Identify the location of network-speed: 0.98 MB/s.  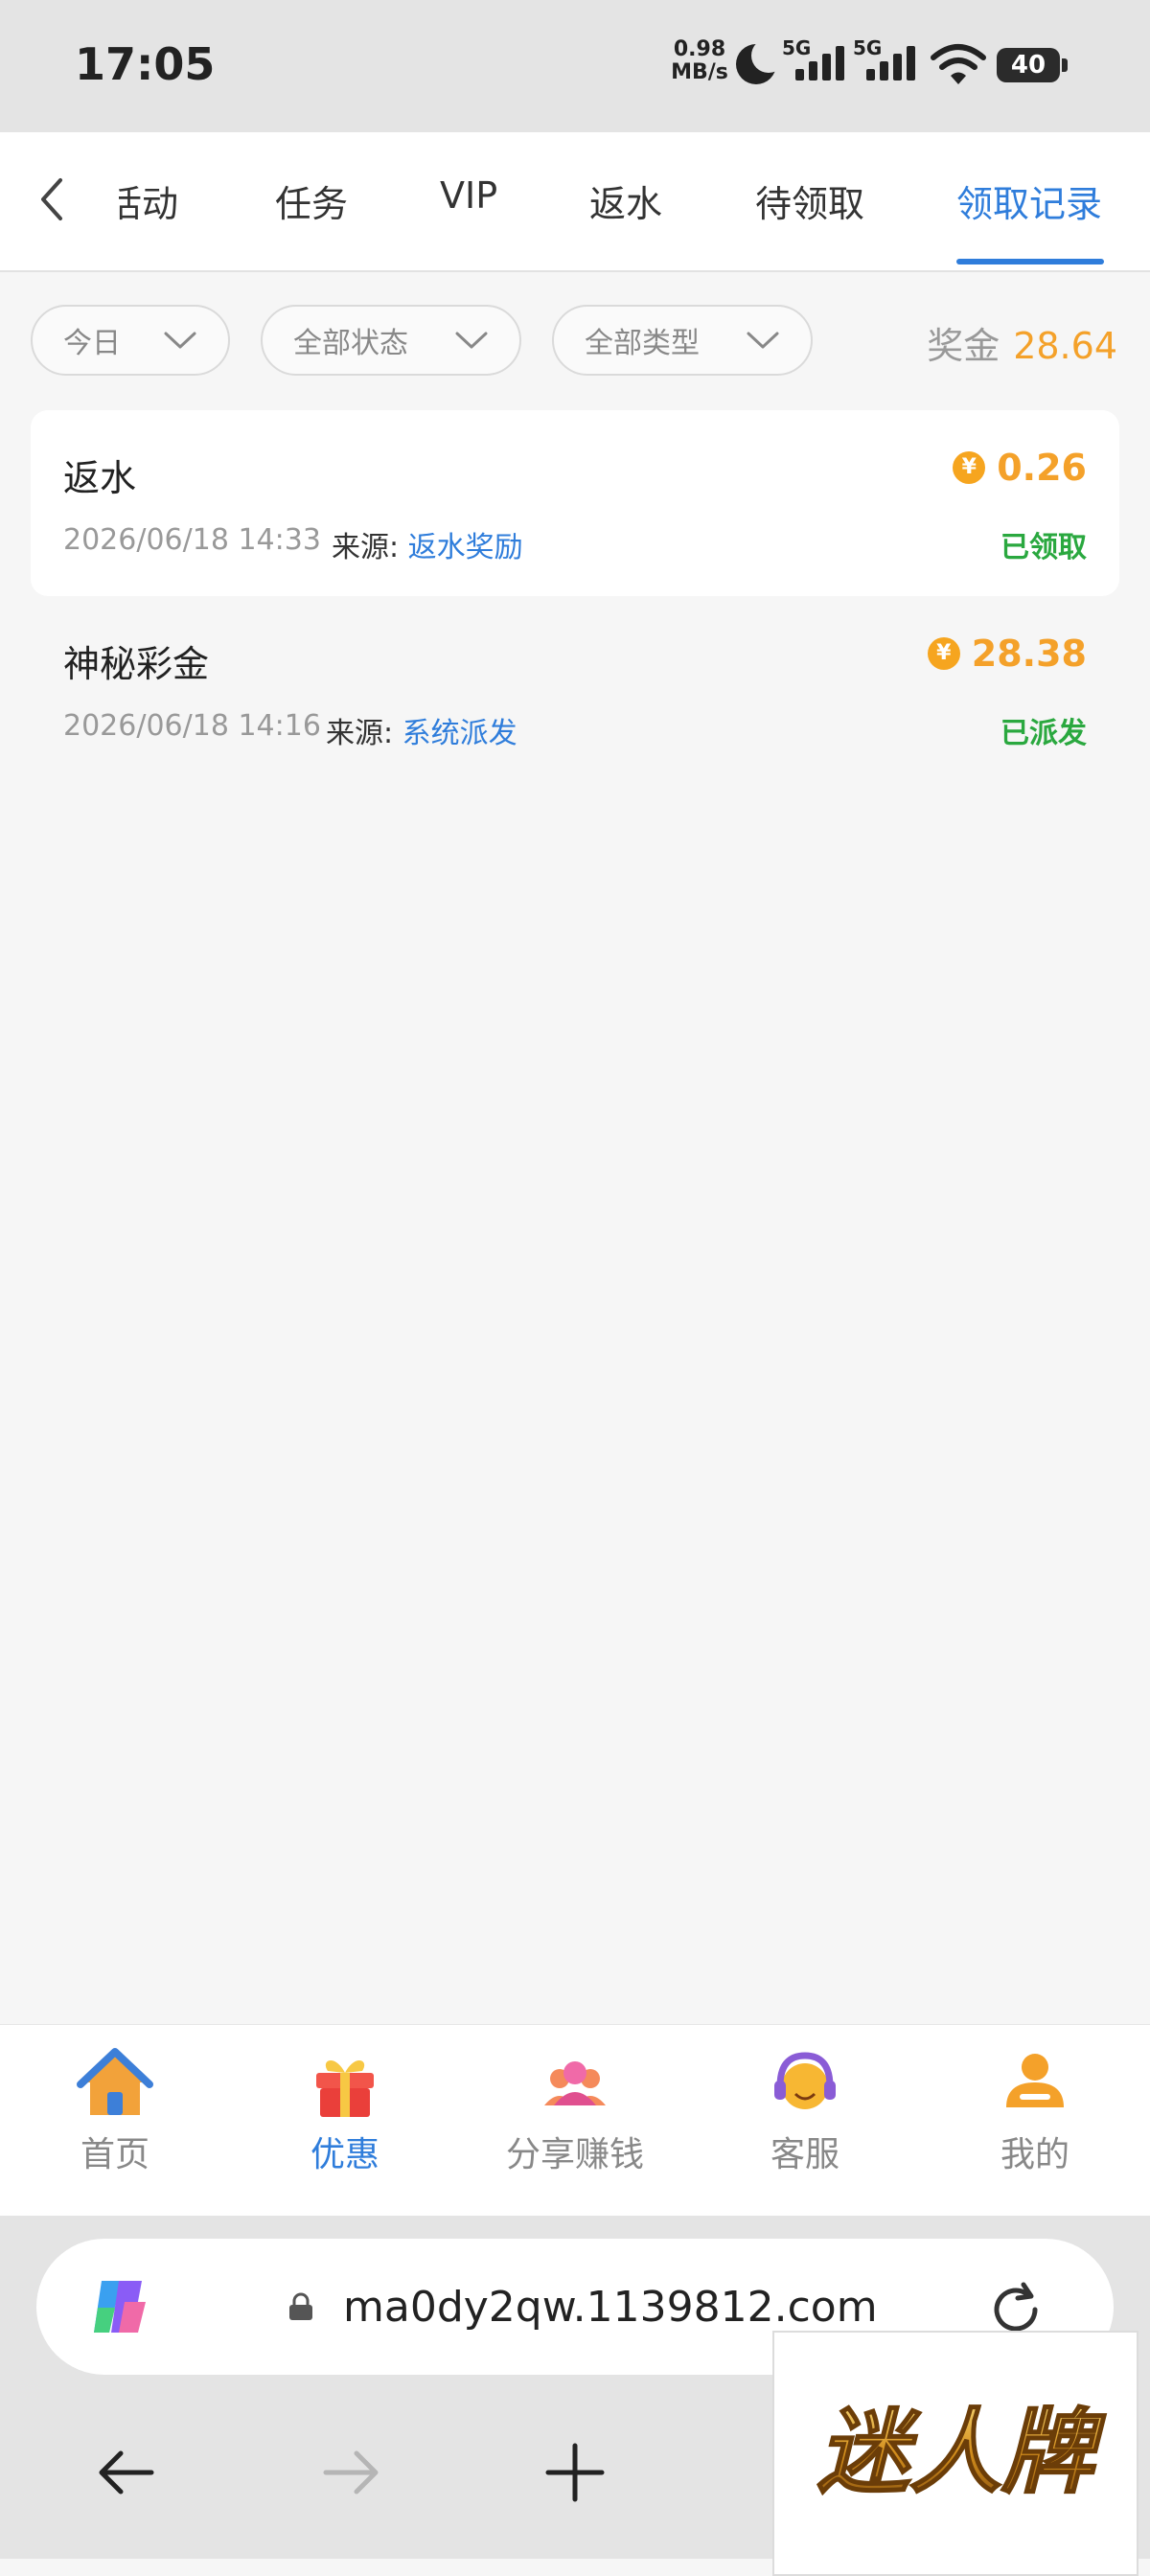
(699, 60).